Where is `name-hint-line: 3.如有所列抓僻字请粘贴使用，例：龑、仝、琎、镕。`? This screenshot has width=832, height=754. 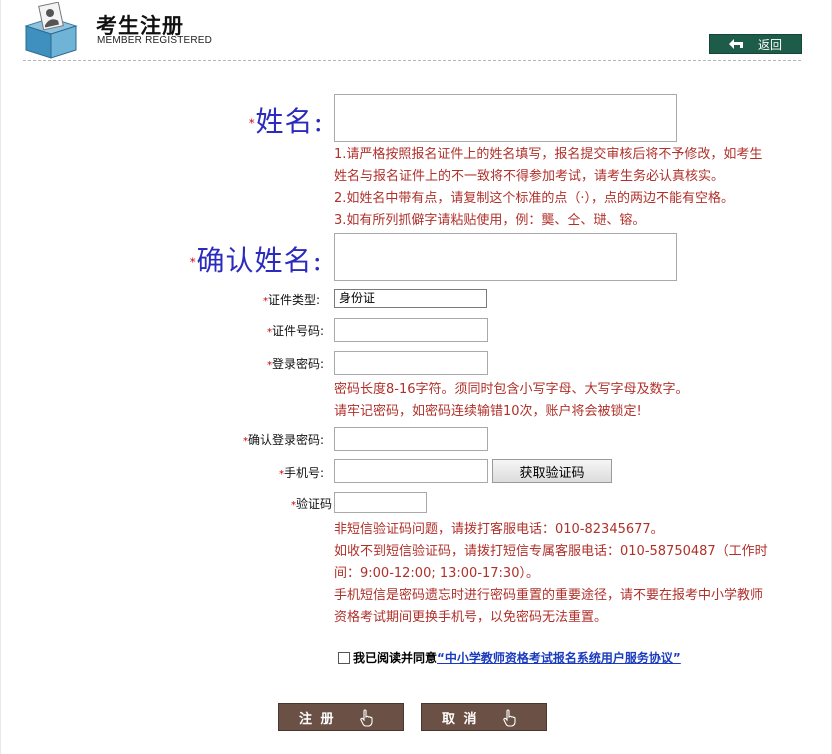 name-hint-line: 3.如有所列抓僻字请粘贴使用，例：龑、仝、琎、镕。 is located at coordinates (490, 220).